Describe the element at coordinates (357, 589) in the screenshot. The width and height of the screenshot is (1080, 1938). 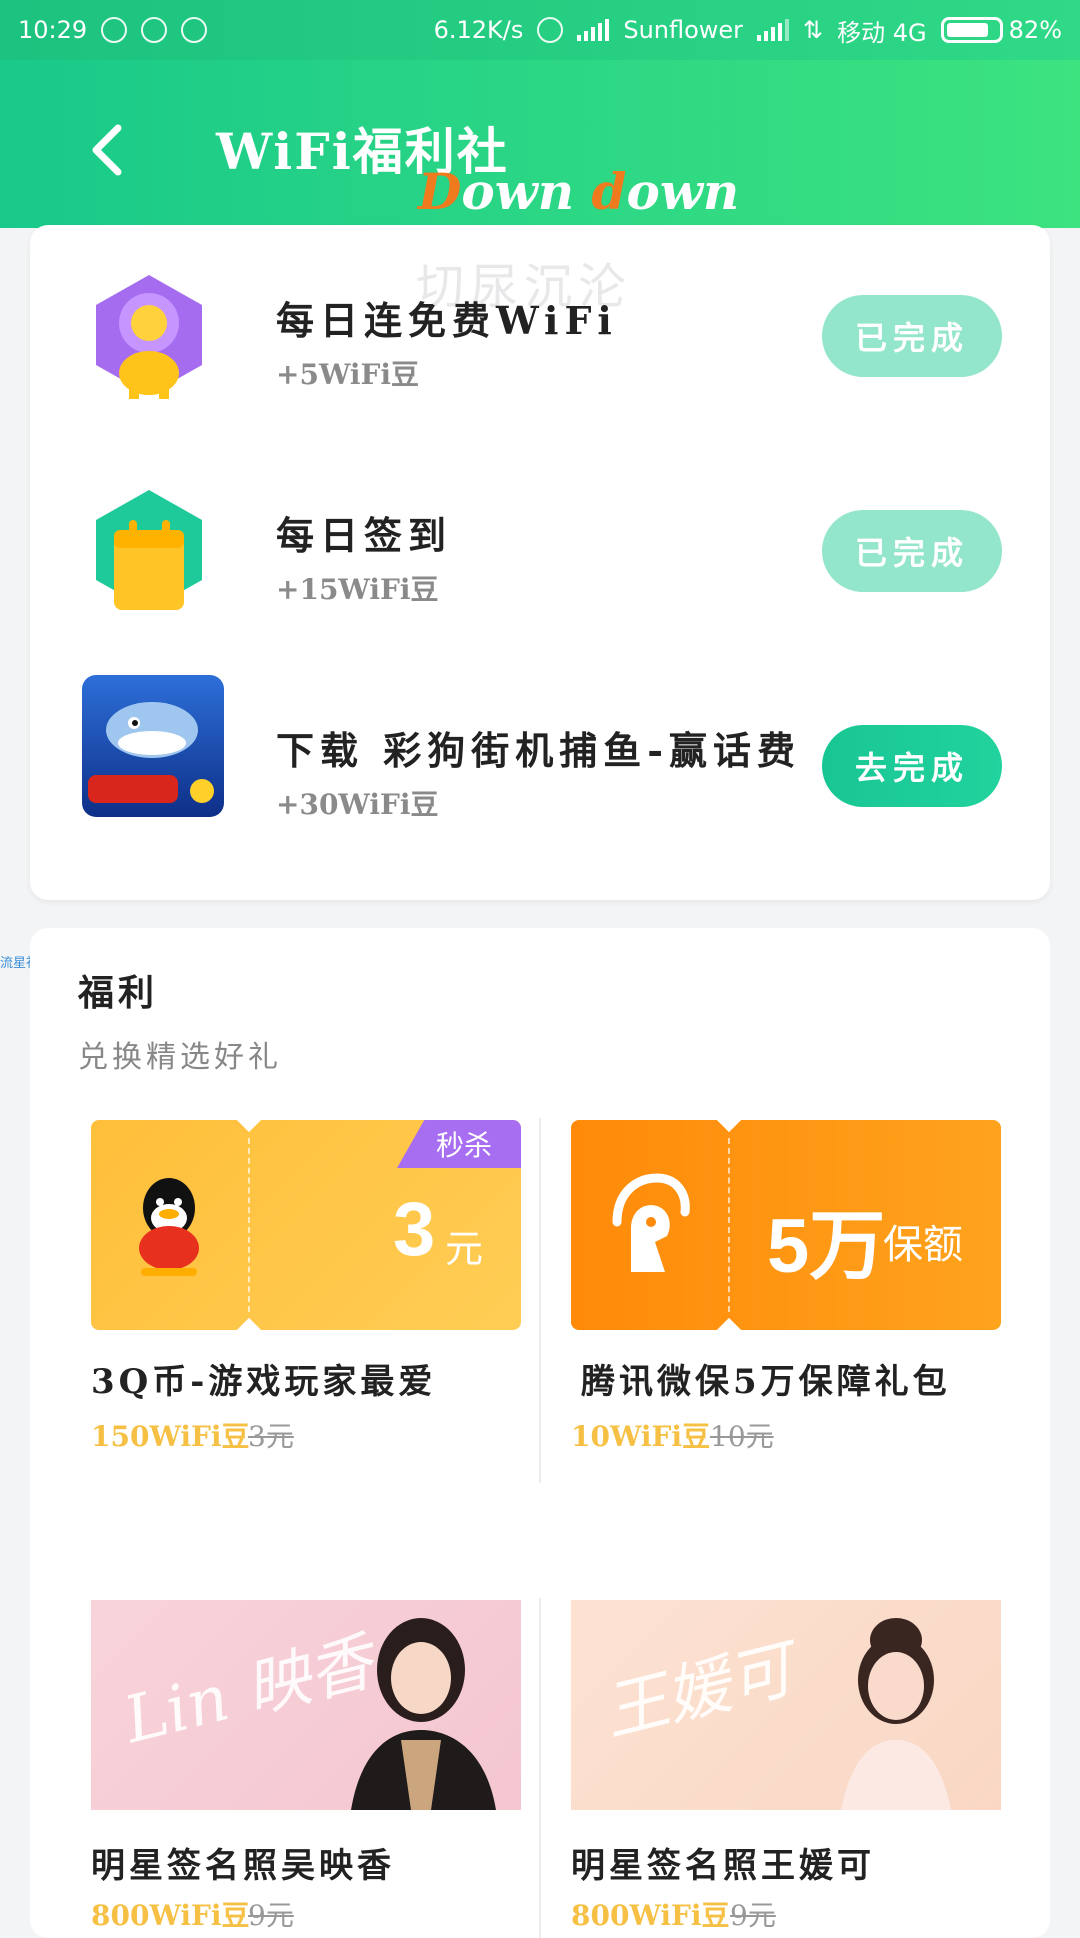
I see `task-reward: +15WiFi豆` at that location.